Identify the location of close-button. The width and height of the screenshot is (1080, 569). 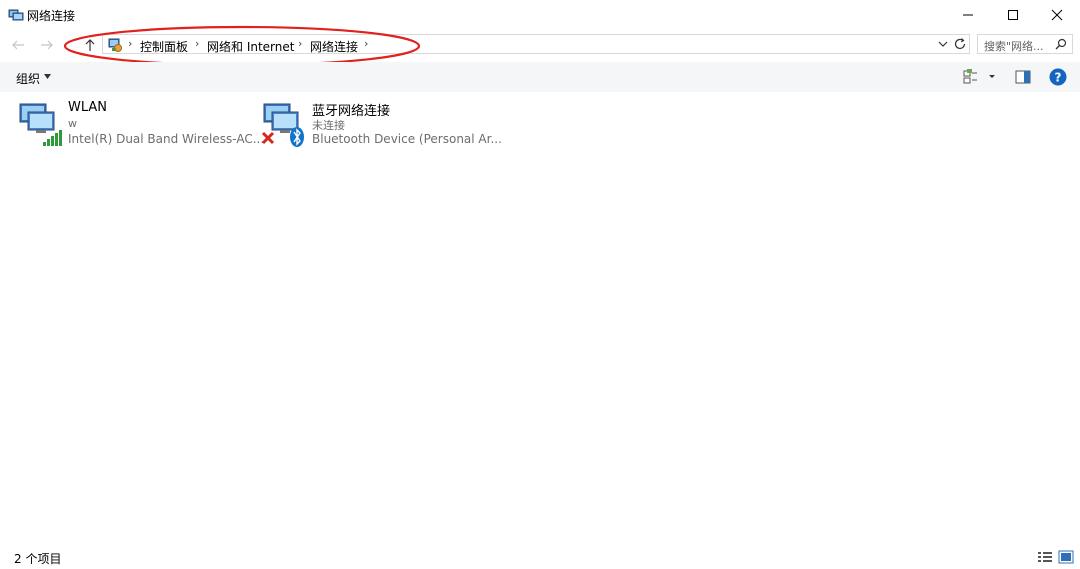
(1057, 15).